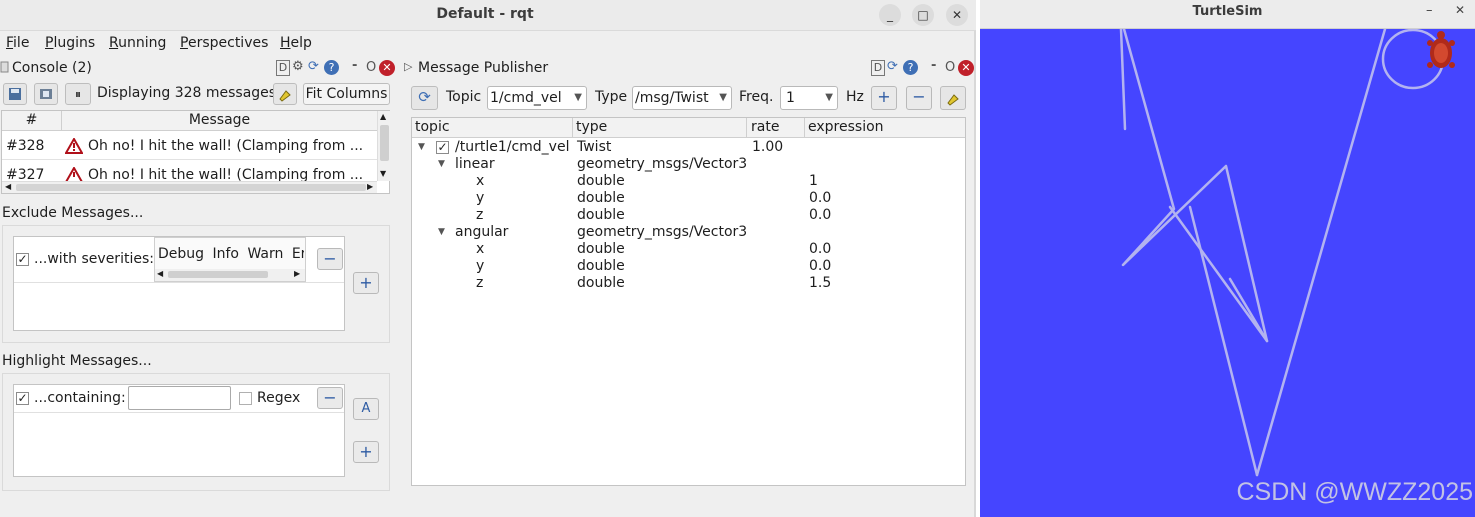 The width and height of the screenshot is (1475, 517). What do you see at coordinates (25, 146) in the screenshot?
I see `row-number: #328` at bounding box center [25, 146].